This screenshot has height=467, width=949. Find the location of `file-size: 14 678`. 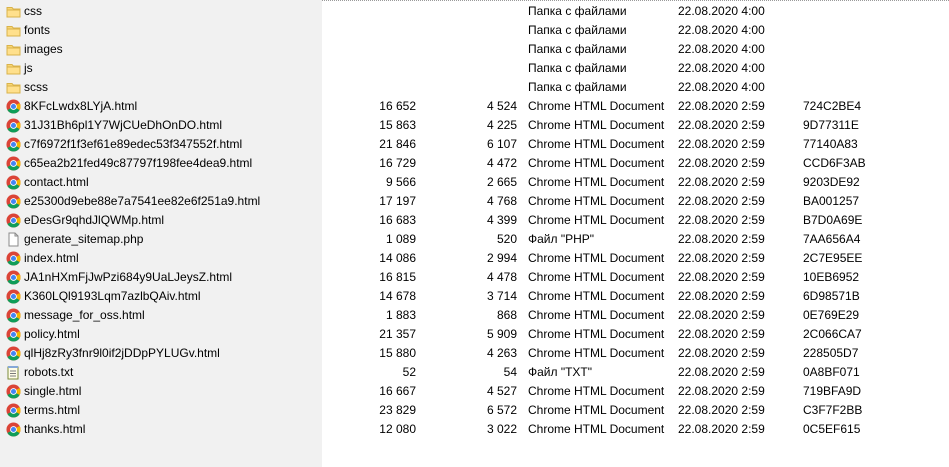

file-size: 14 678 is located at coordinates (397, 296).